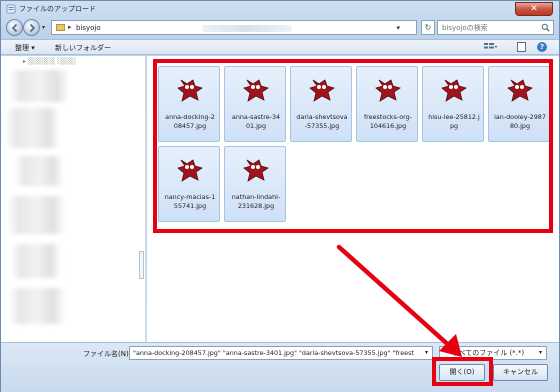 This screenshot has width=560, height=392. I want to click on address-bar: ▸ bisyojo ▾, so click(234, 27).